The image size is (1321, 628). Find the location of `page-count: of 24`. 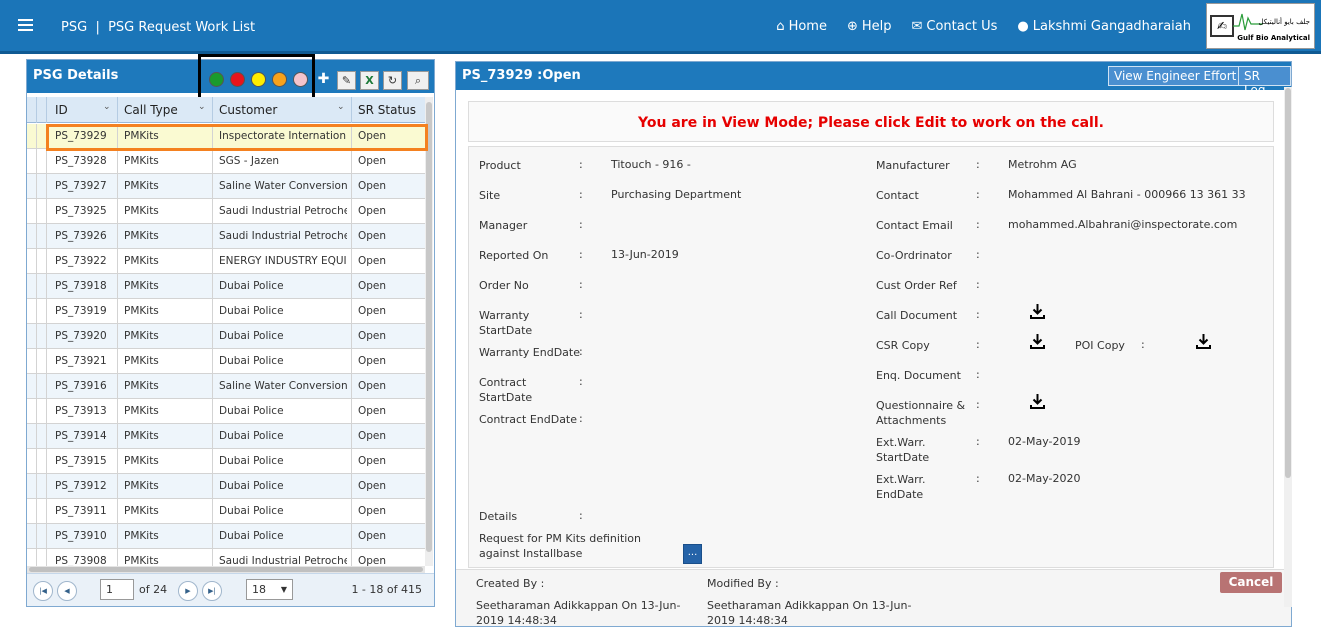

page-count: of 24 is located at coordinates (153, 589).